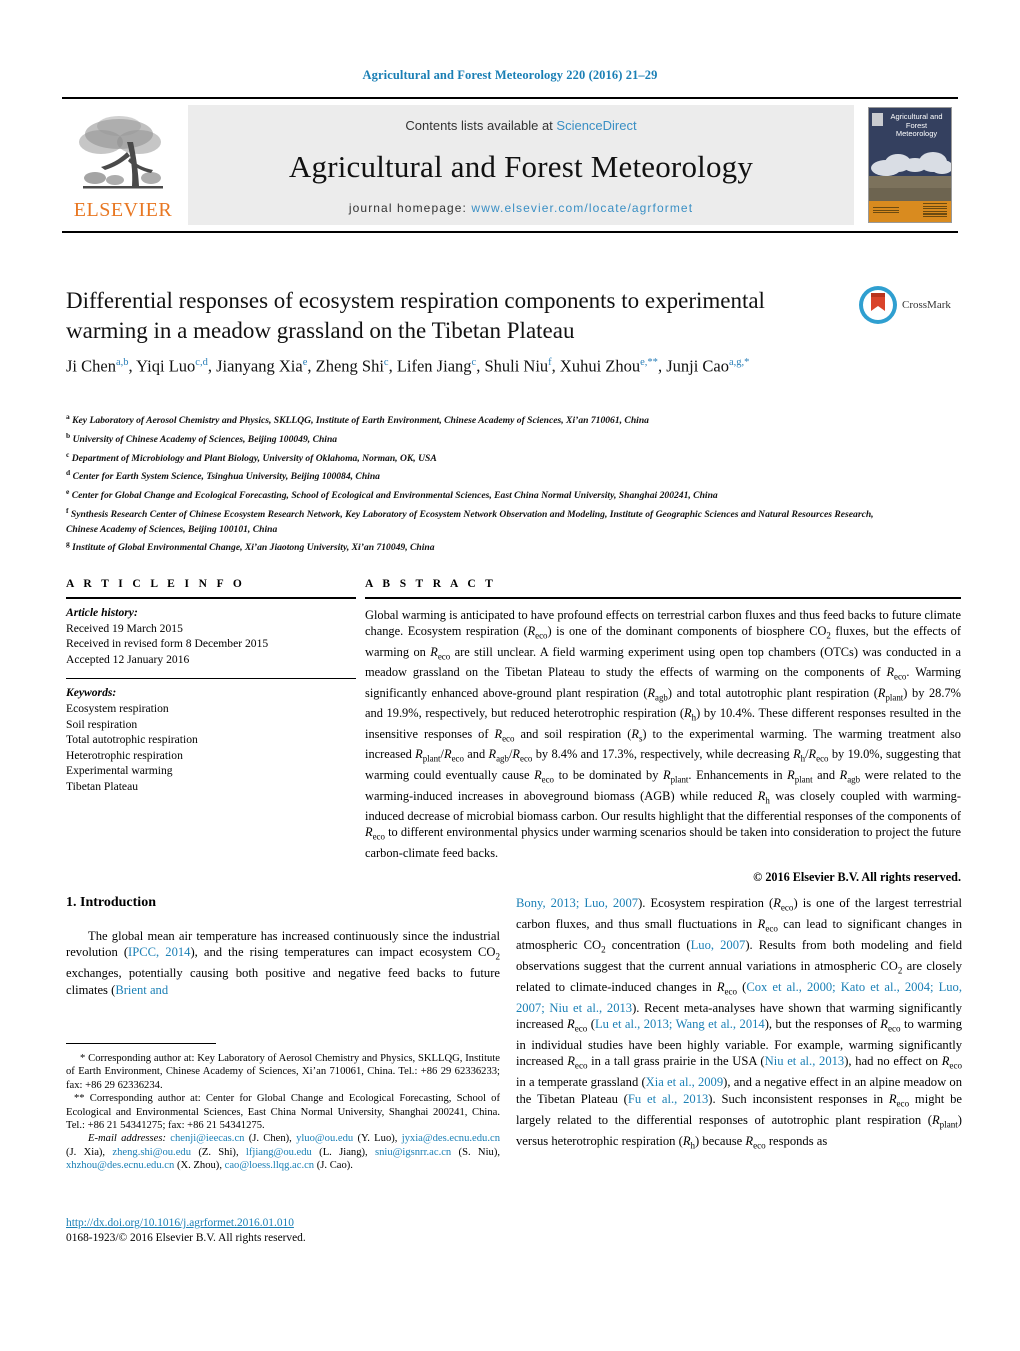 The width and height of the screenshot is (1020, 1351). Describe the element at coordinates (119, 771) in the screenshot. I see `keyword-item: Experimental warming` at that location.